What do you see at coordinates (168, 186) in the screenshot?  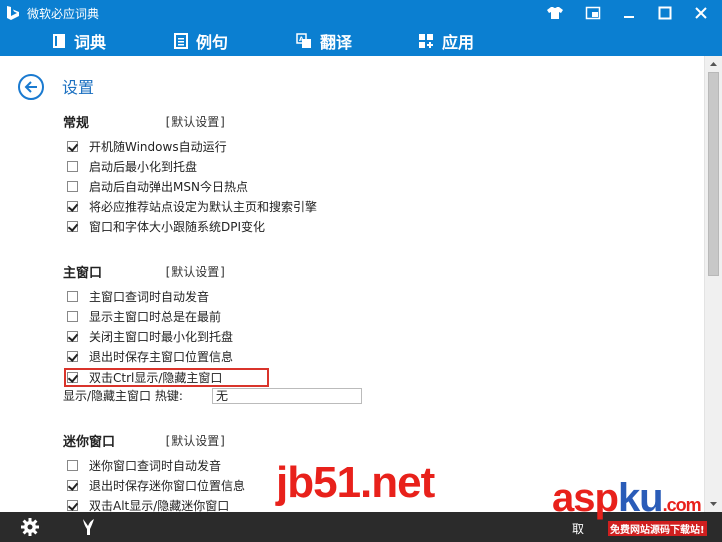 I see `option-label: 启动后自动弹出MSN今日热点` at bounding box center [168, 186].